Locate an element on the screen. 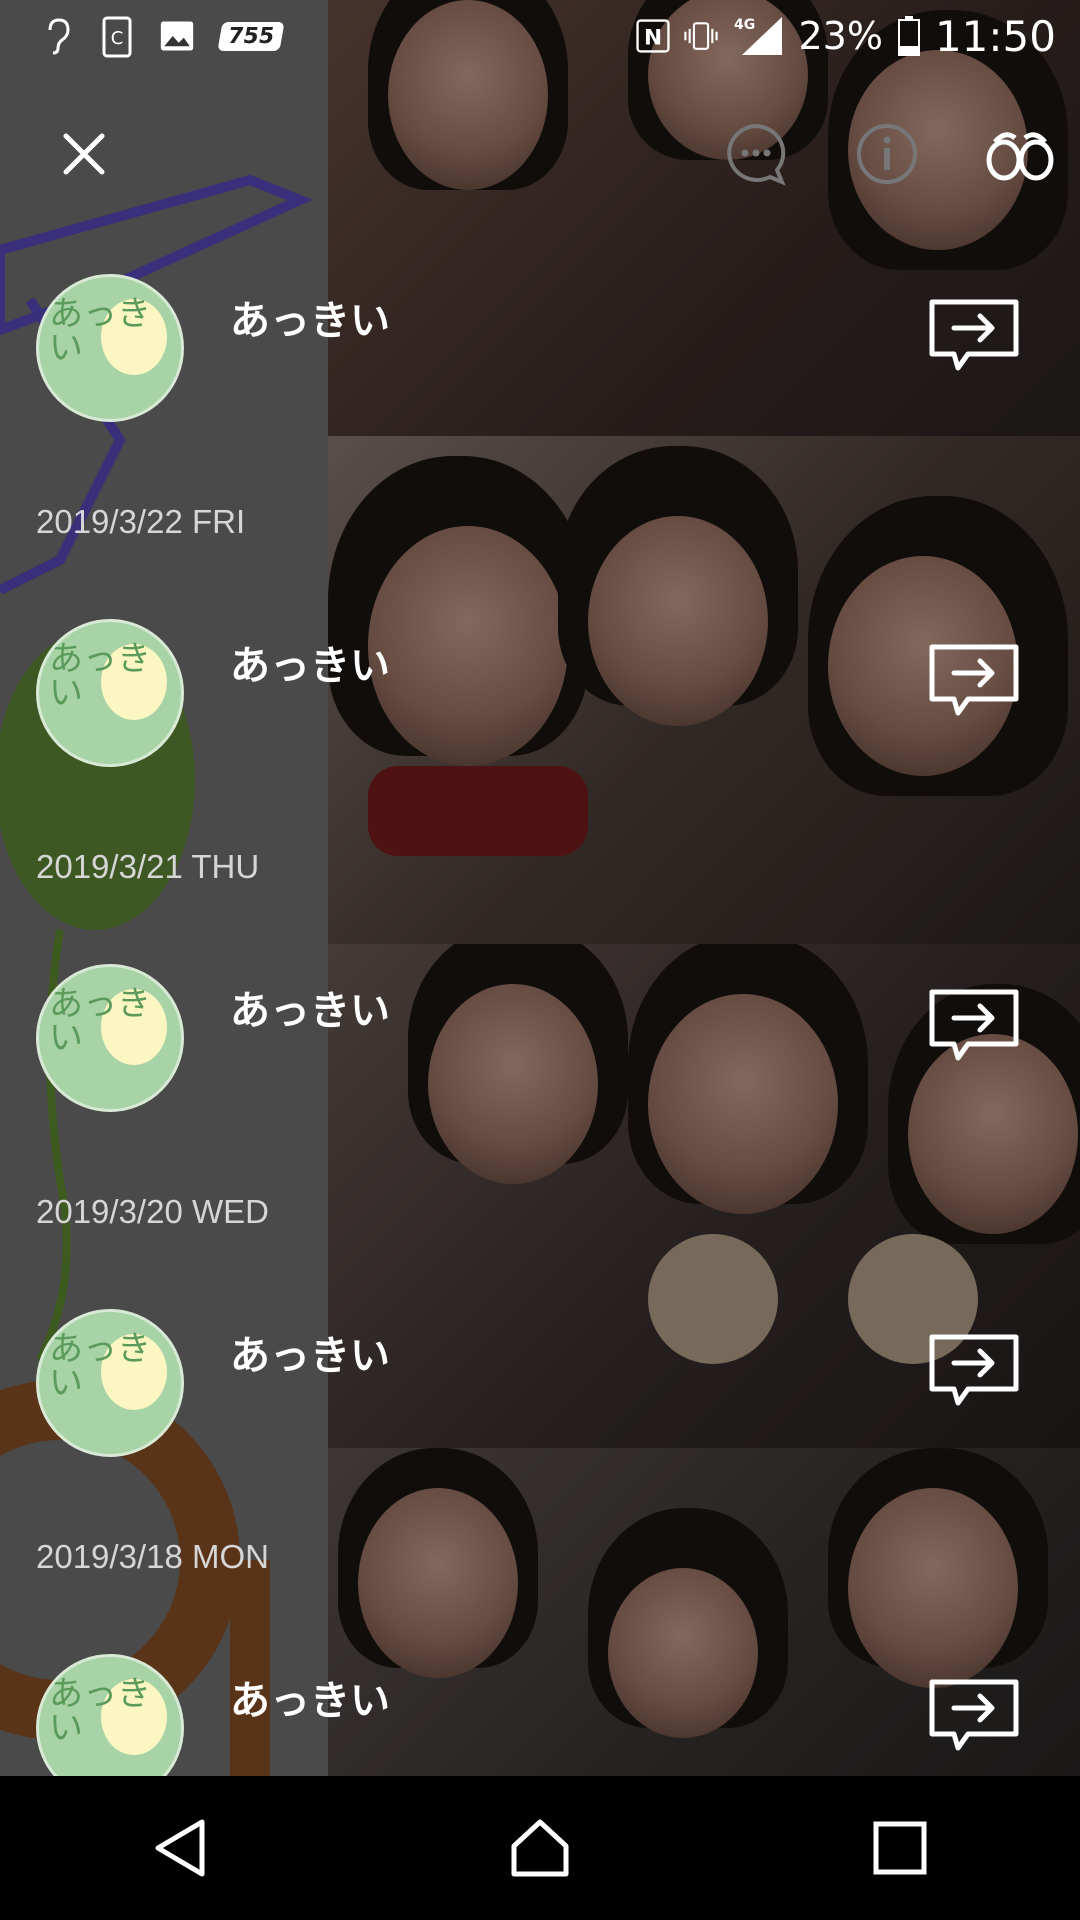  close-icon is located at coordinates (84, 154).